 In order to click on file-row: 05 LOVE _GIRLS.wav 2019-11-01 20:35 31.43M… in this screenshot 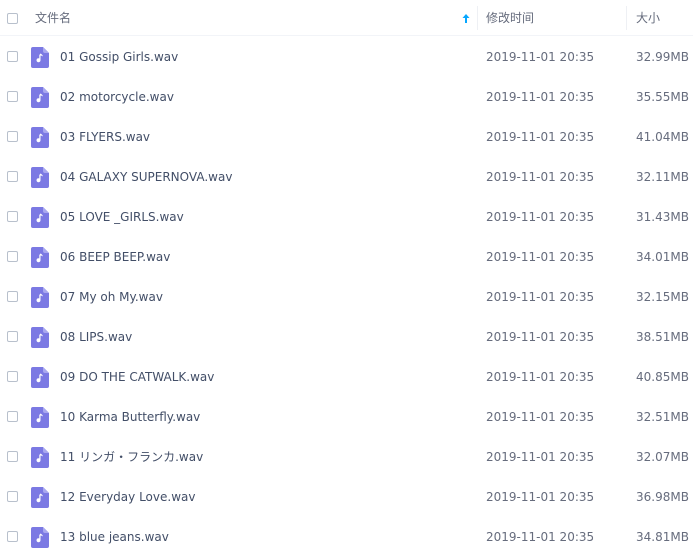, I will do `click(346, 217)`.